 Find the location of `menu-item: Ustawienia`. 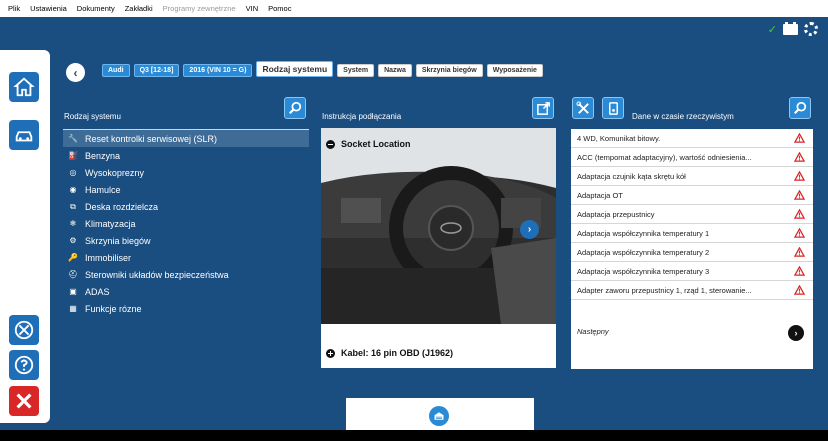

menu-item: Ustawienia is located at coordinates (48, 8).